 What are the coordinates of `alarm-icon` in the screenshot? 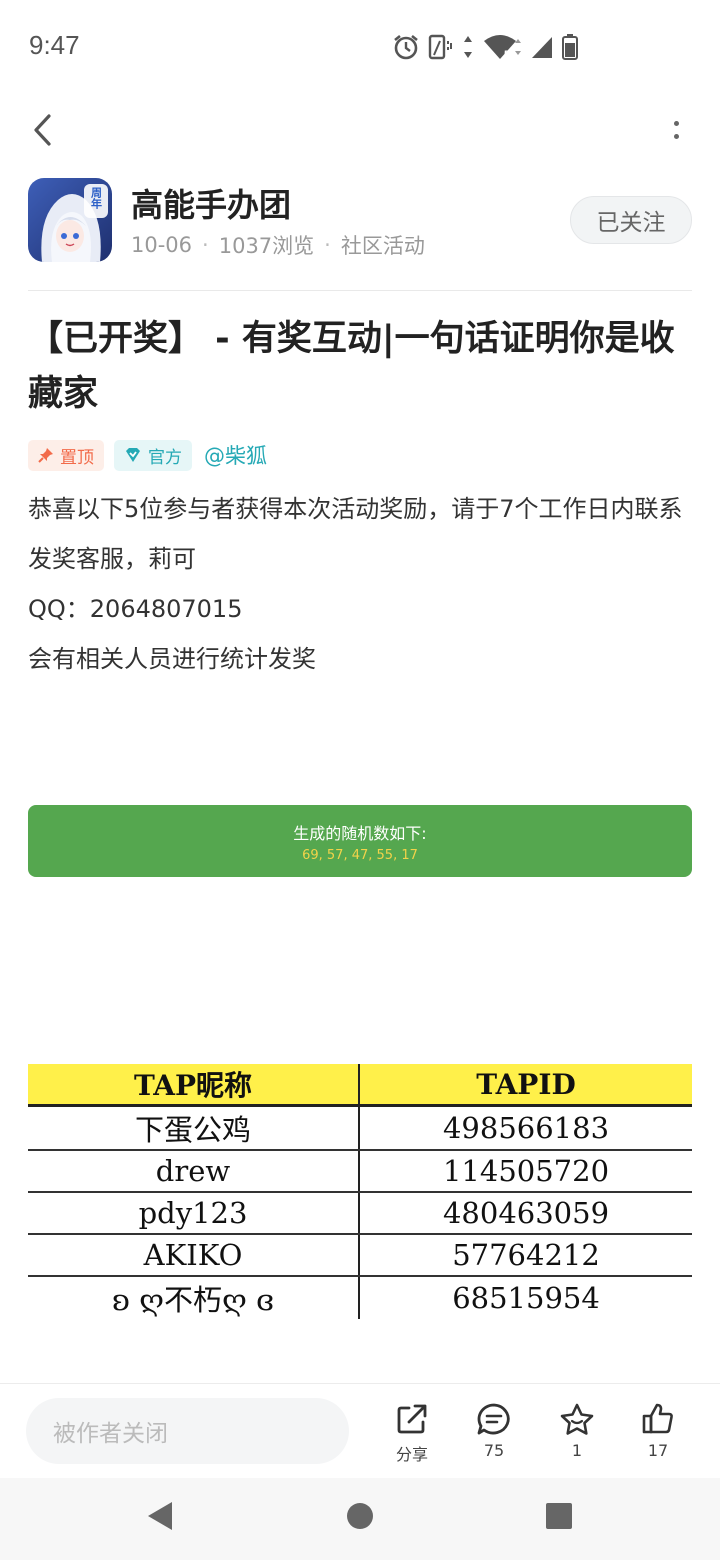 It's located at (406, 47).